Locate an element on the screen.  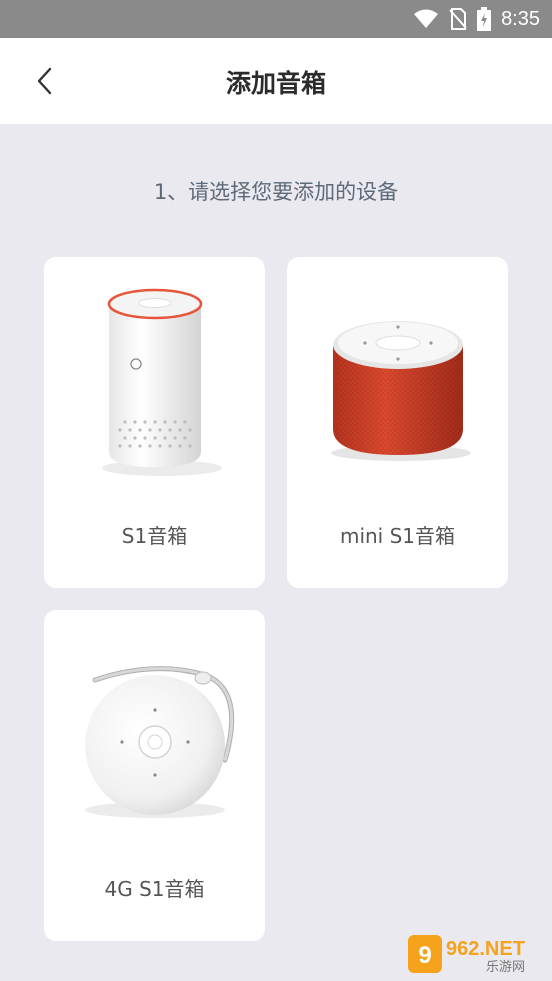
battery-charging-icon is located at coordinates (484, 19).